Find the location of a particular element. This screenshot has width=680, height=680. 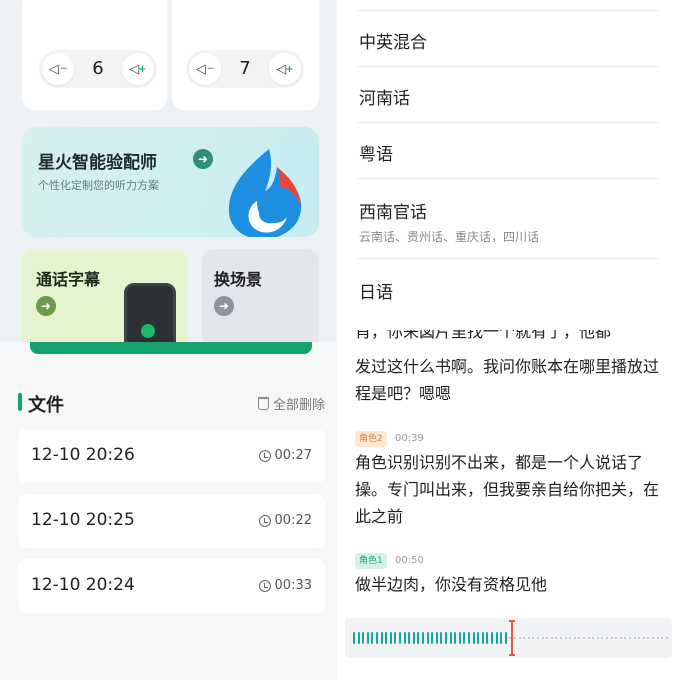

spark-card-subtitle: 个性化定制您的听力方案 is located at coordinates (98, 185).